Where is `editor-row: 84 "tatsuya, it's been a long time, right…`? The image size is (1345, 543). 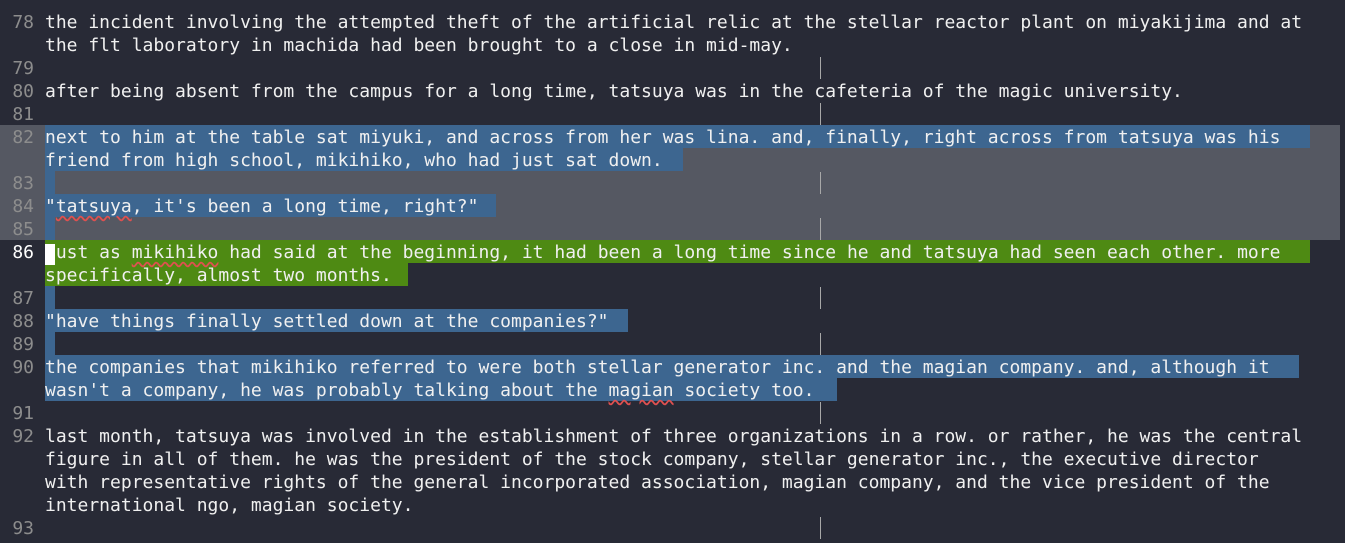
editor-row: 84 "tatsuya, it's been a long time, right… is located at coordinates (672, 206).